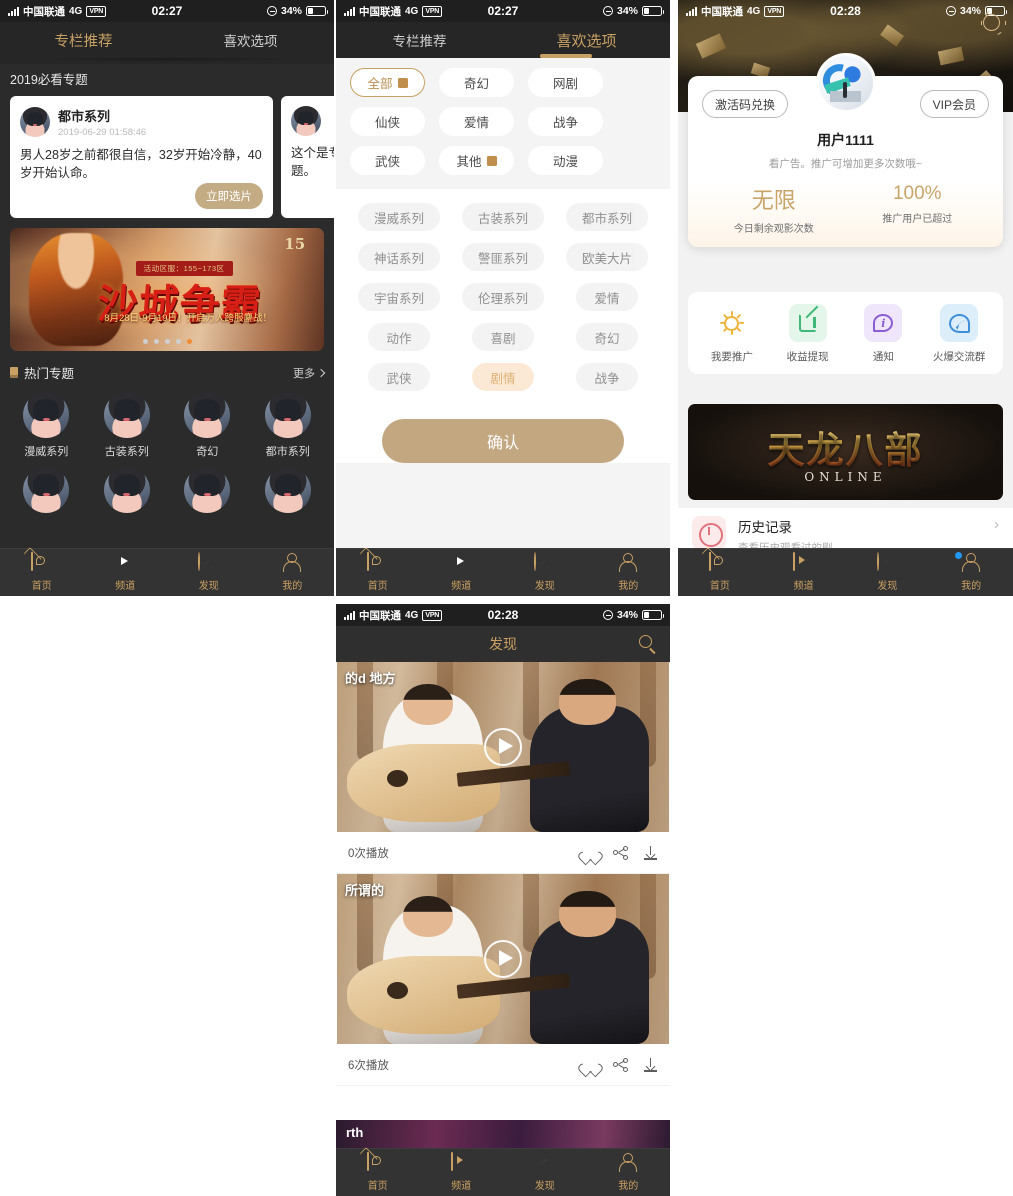 Image resolution: width=1013 pixels, height=1196 pixels. Describe the element at coordinates (399, 337) in the screenshot. I see `chip-action: 动作` at that location.